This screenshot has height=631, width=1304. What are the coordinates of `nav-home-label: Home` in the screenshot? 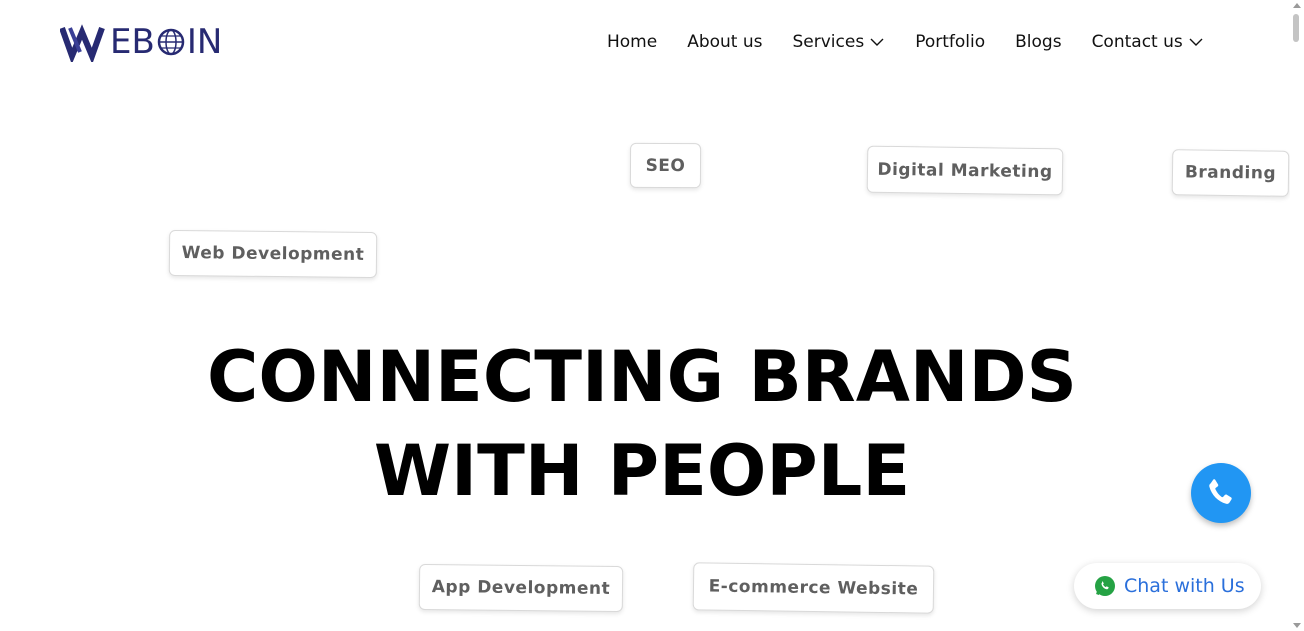 It's located at (632, 42).